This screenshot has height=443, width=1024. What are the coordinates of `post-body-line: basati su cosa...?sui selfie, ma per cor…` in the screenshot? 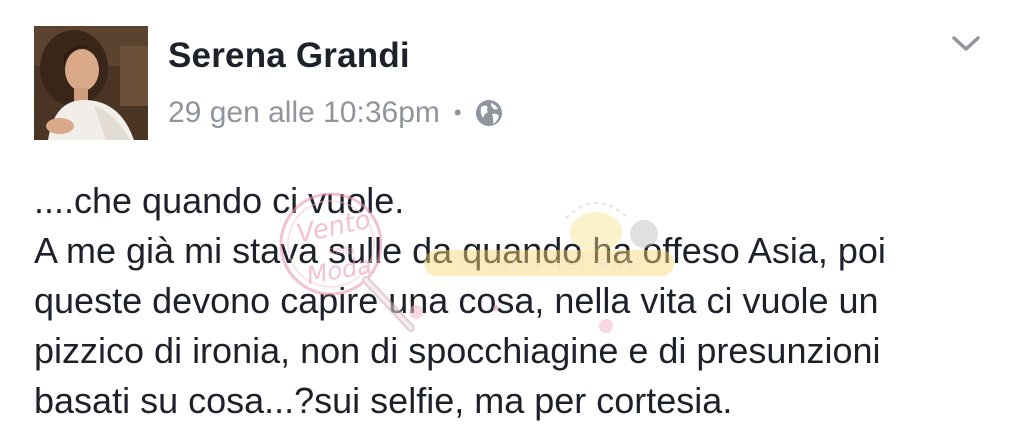 It's located at (383, 400).